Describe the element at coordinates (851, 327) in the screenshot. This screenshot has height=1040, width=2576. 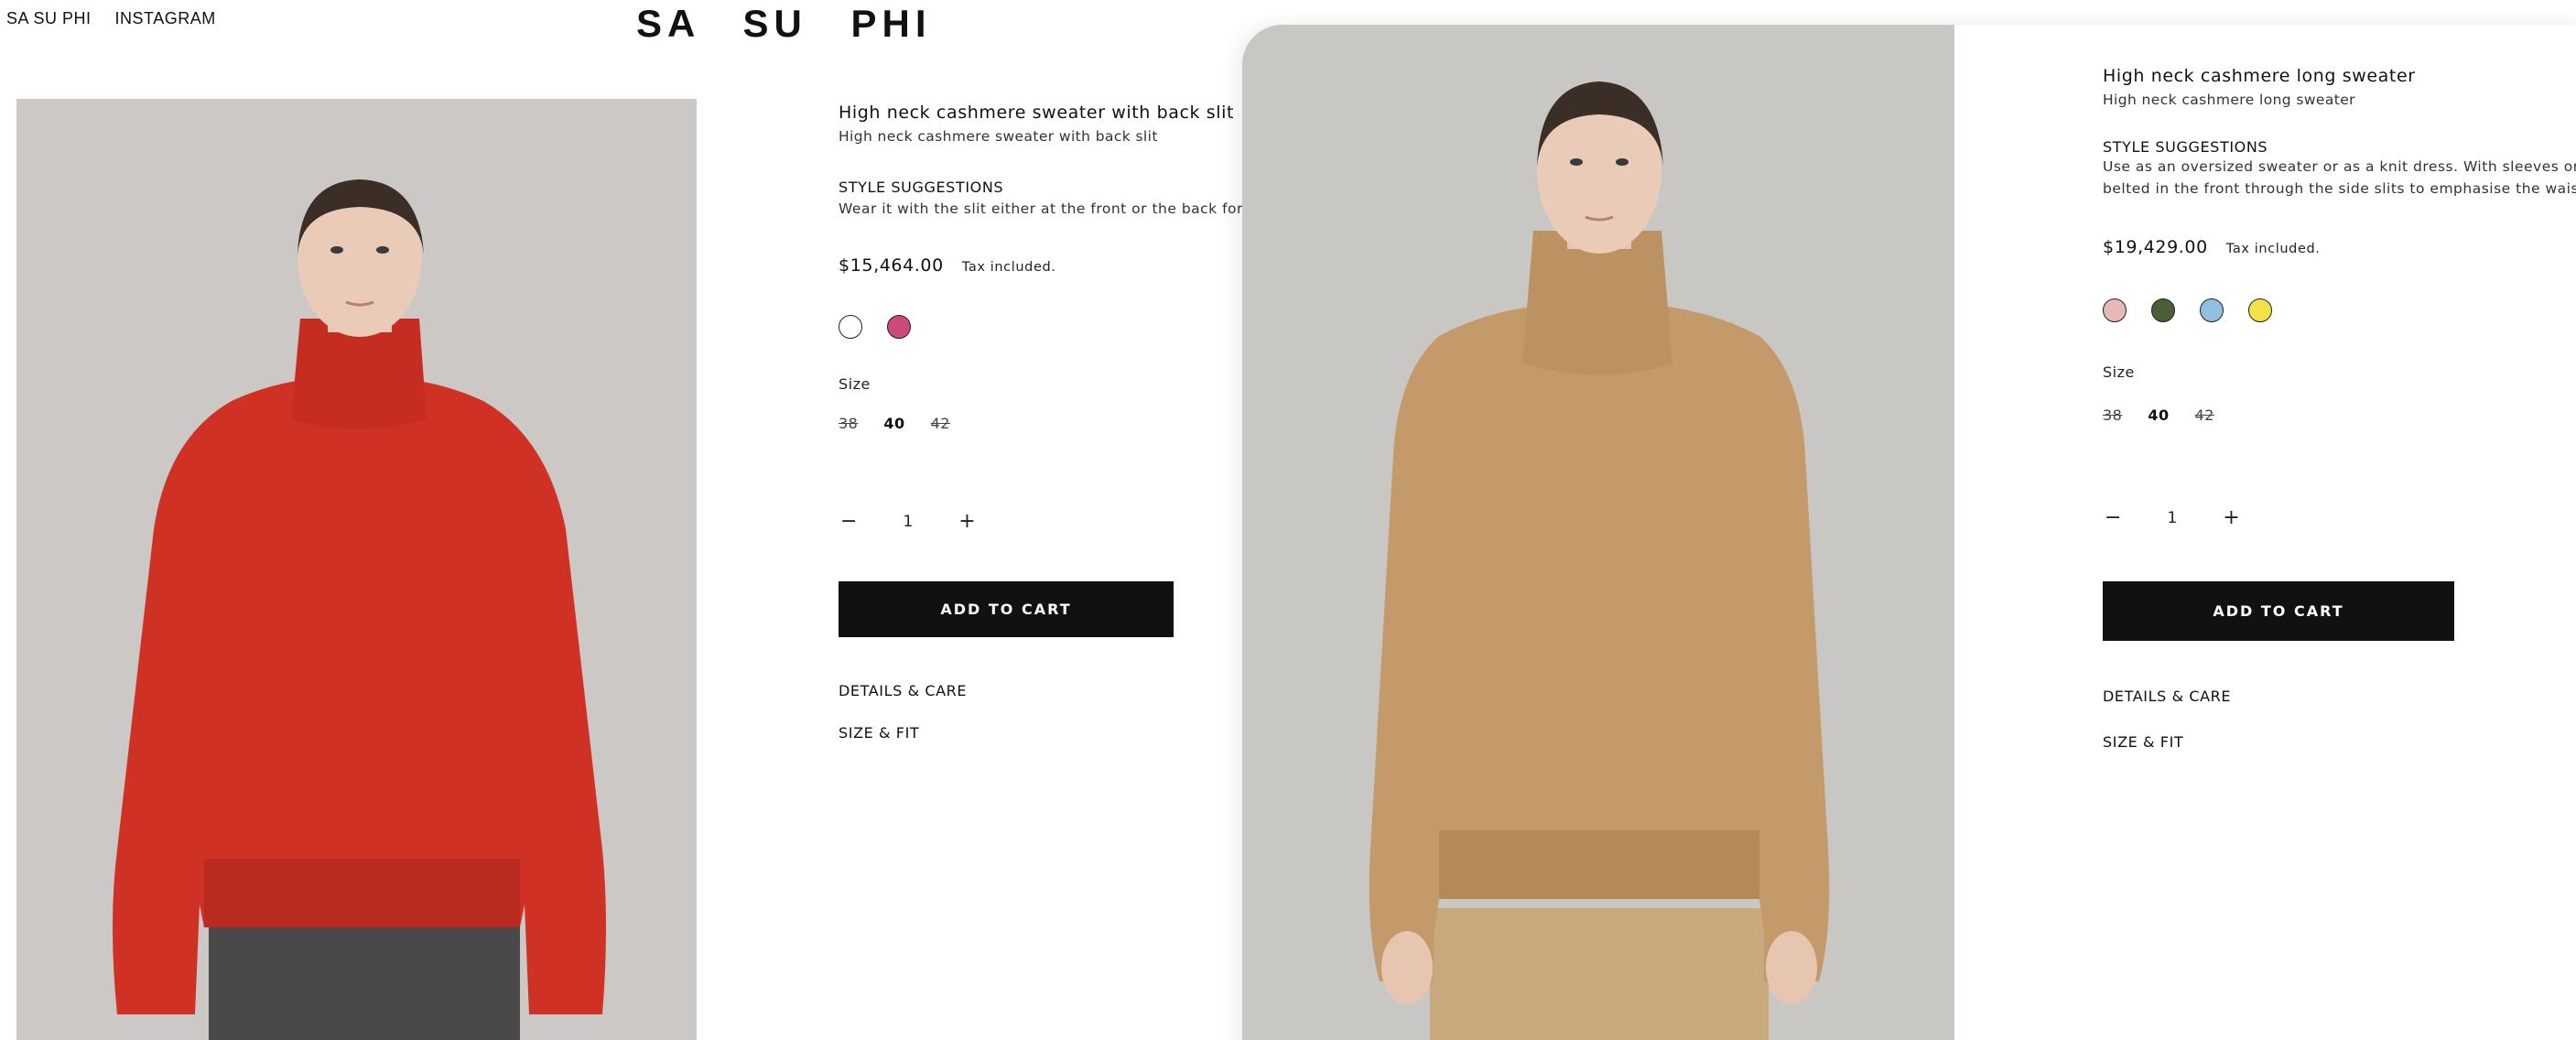
I see `swatch-white` at that location.